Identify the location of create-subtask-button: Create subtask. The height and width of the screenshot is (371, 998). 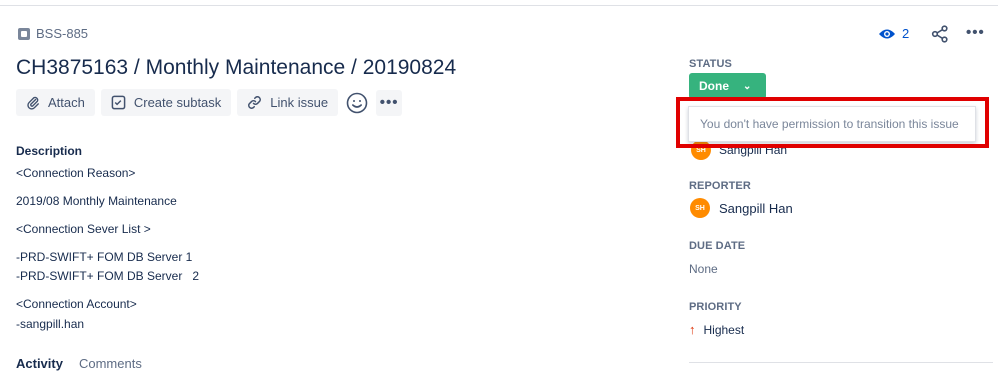
(166, 102).